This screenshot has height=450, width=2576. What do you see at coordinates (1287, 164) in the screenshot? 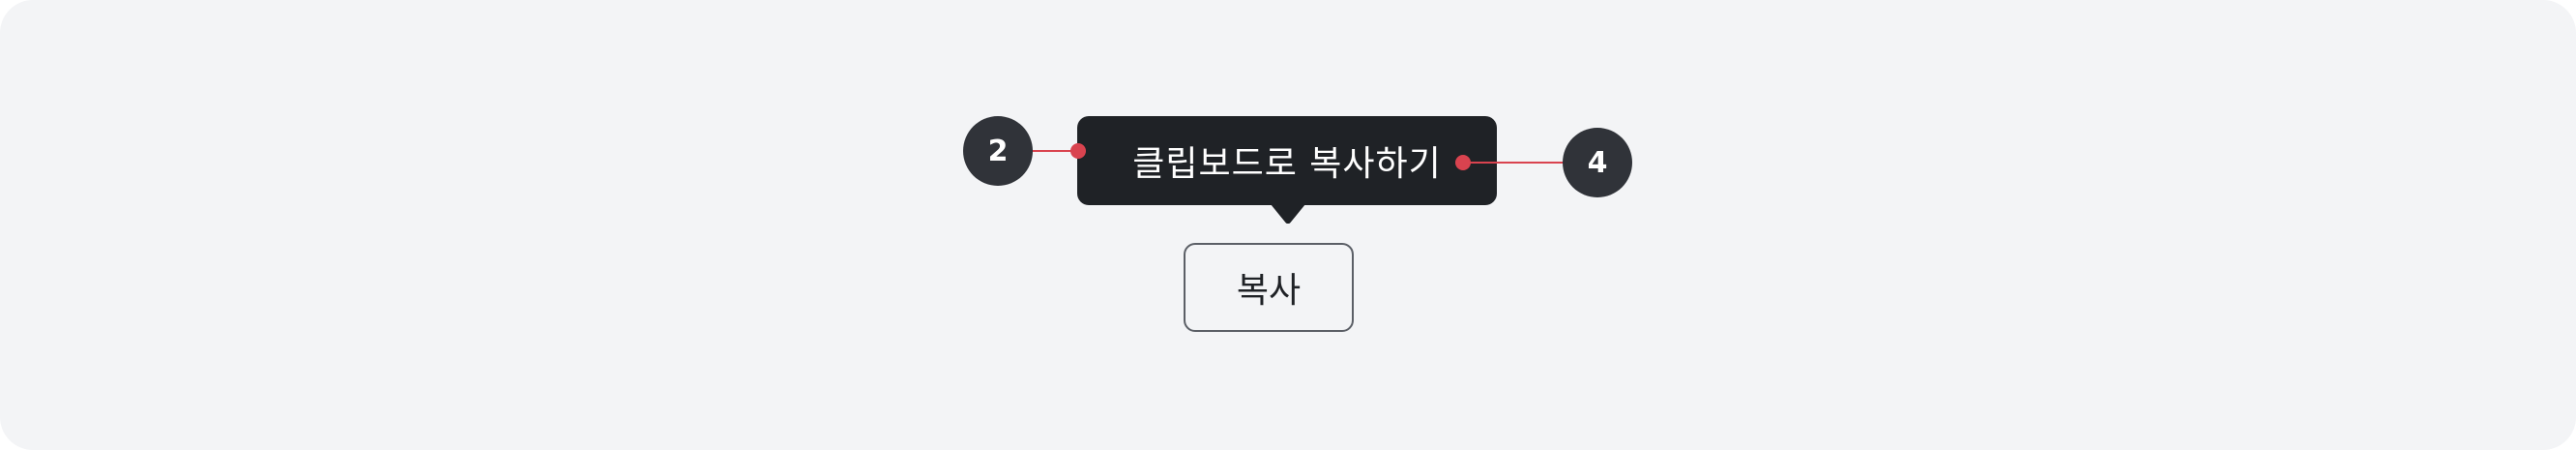
I see `tooltip-text: 클립보드로 복사하기` at bounding box center [1287, 164].